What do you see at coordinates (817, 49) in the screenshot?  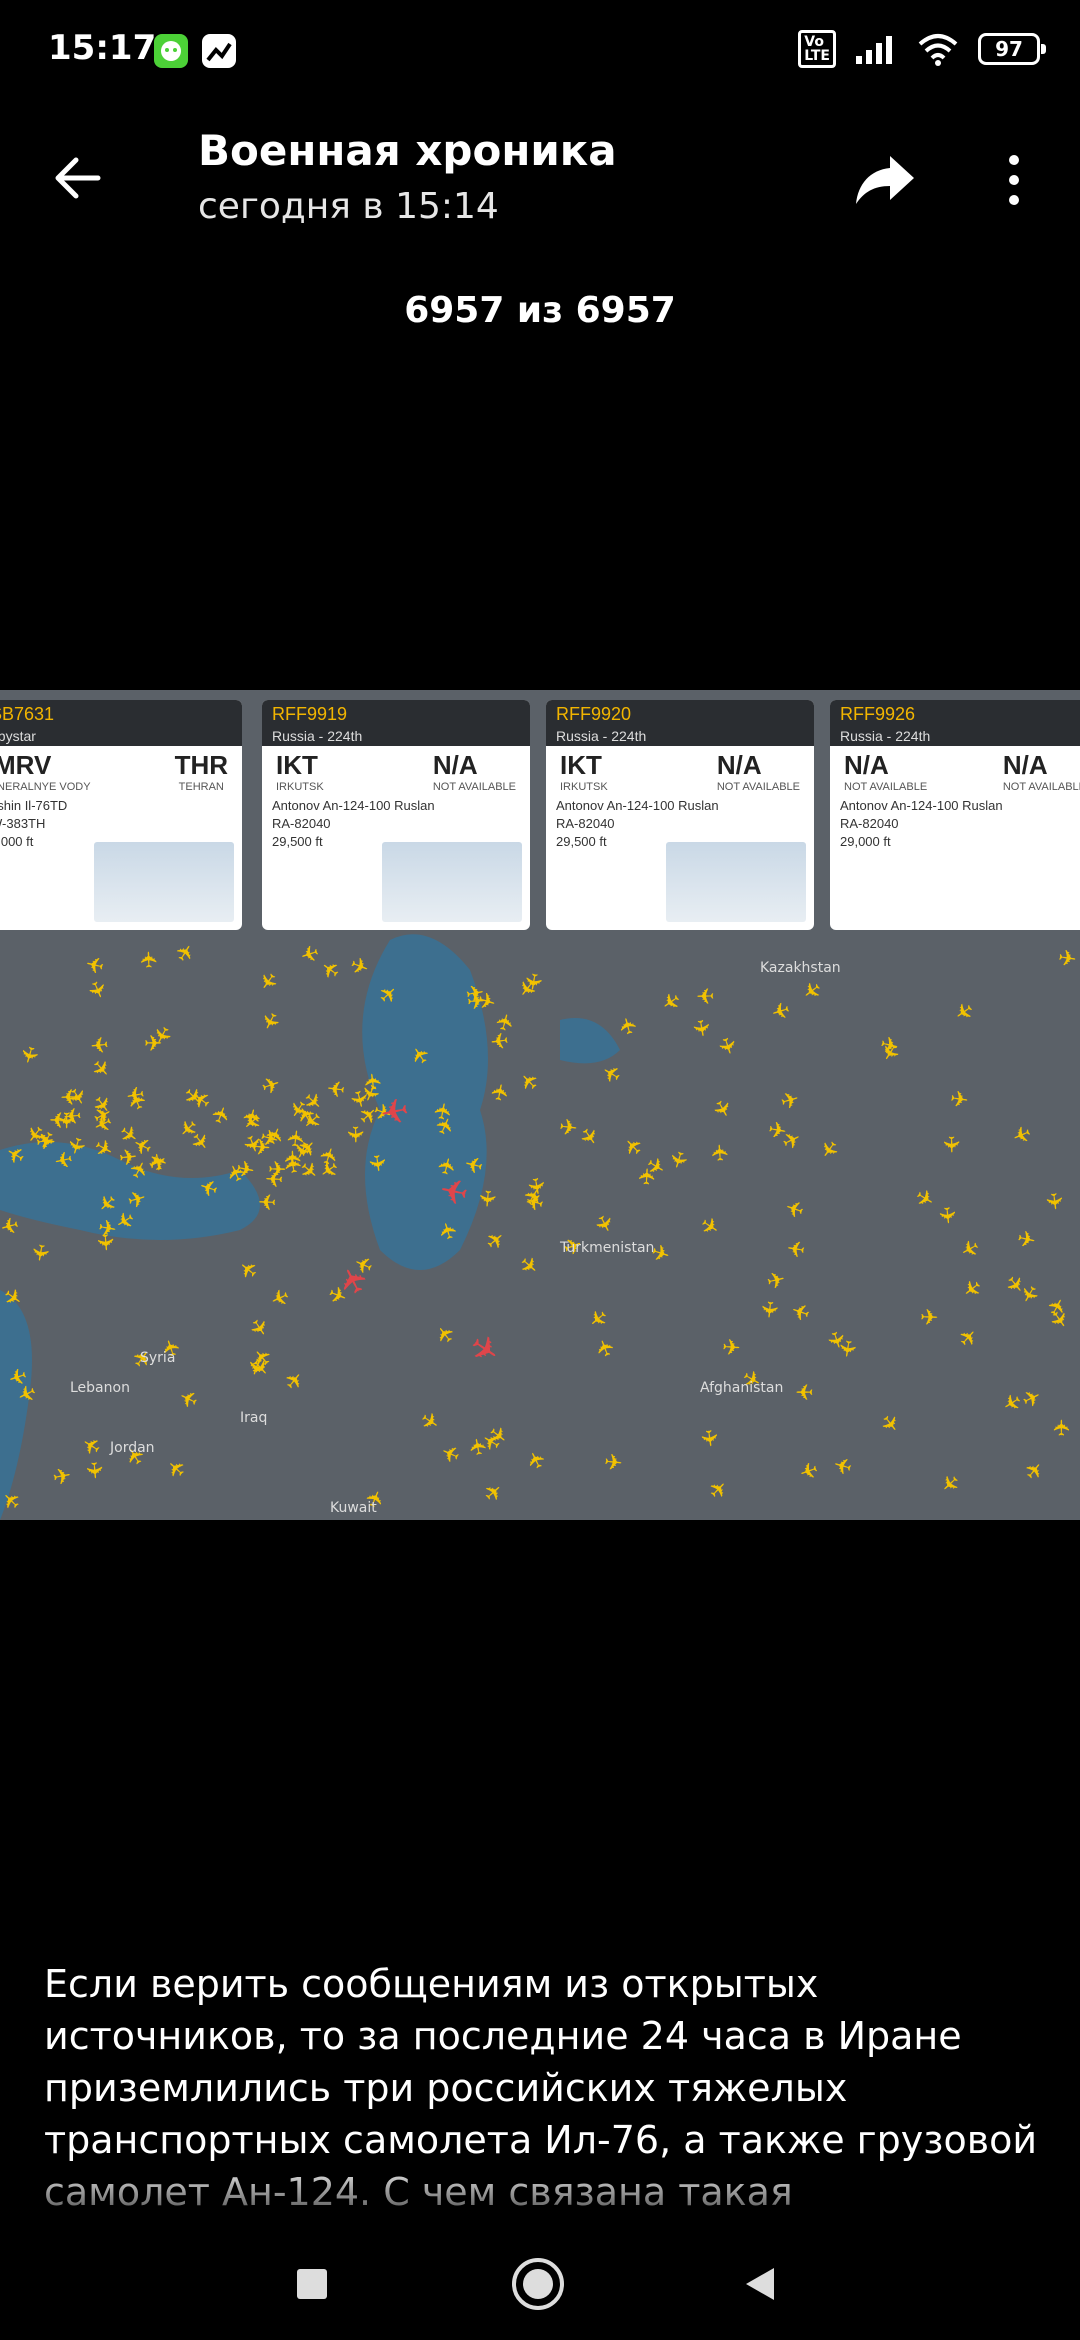 I see `volte-indicator: Vo LTE` at bounding box center [817, 49].